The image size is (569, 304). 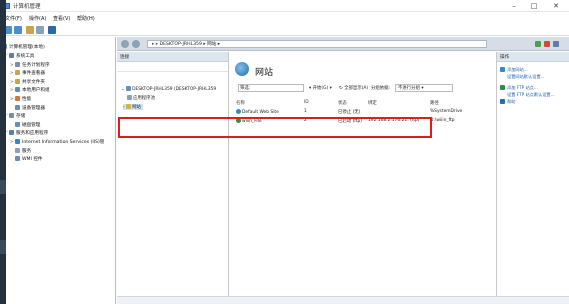 I want to click on table-row: Default Web Site 1 已停止 (无) %SystemDrive, so click(x=362, y=111).